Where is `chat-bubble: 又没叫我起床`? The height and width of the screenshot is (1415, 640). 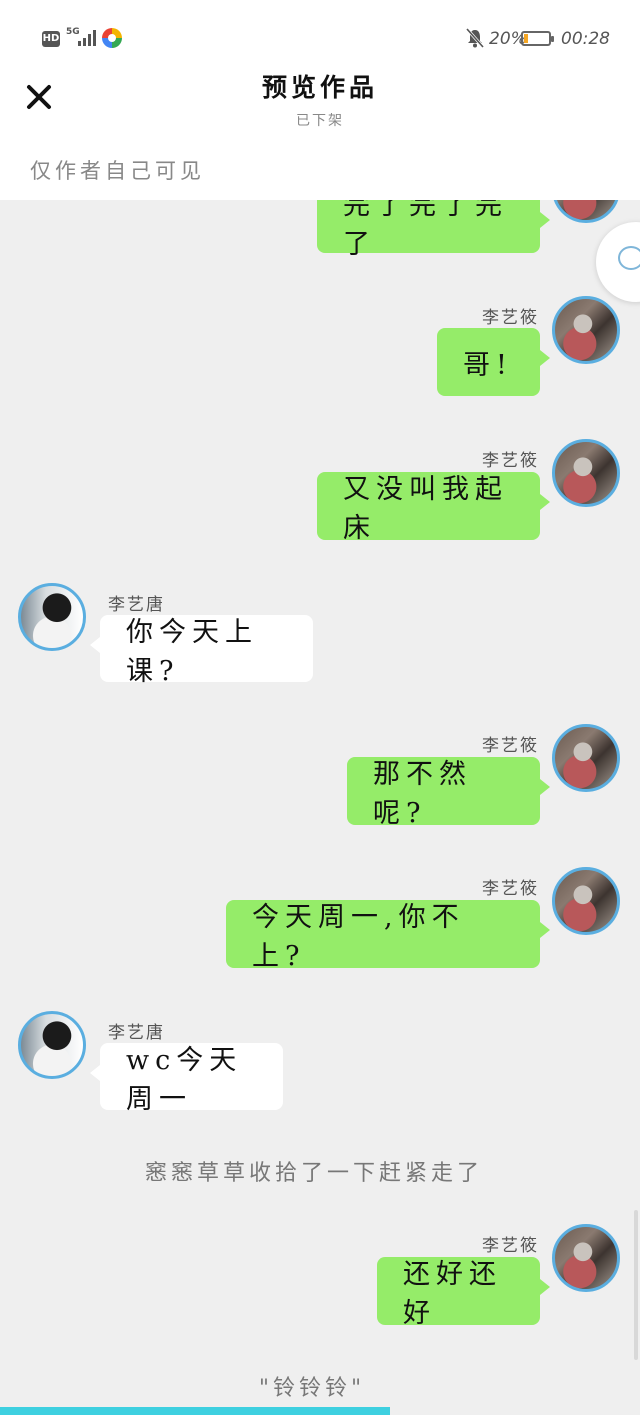
chat-bubble: 又没叫我起床 is located at coordinates (433, 508).